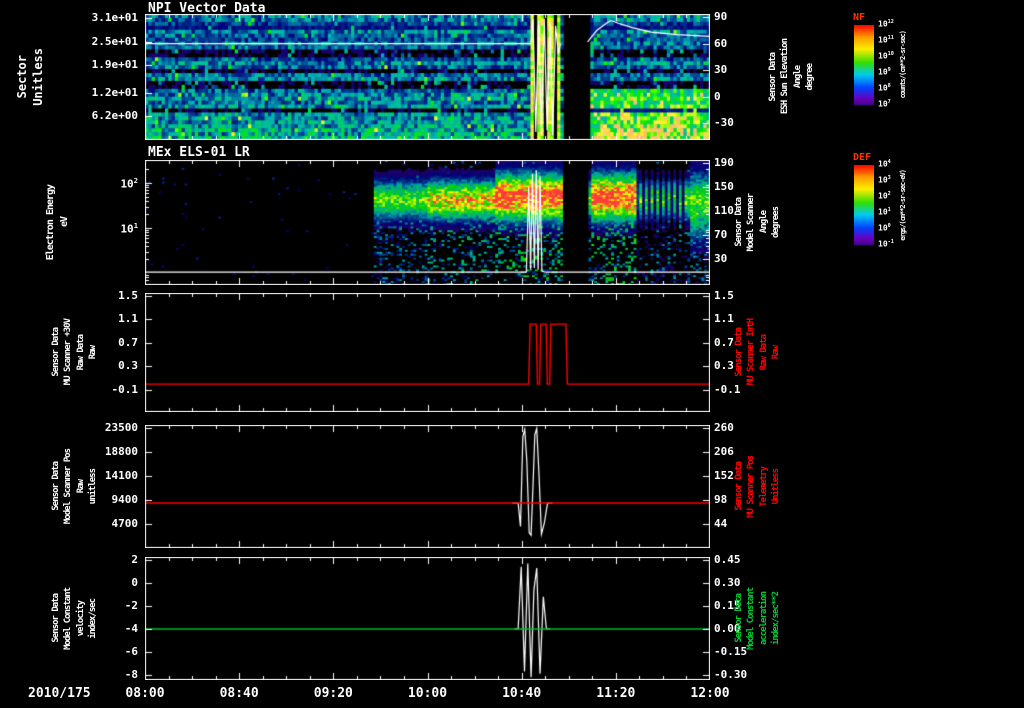 The image size is (1024, 708). I want to click on axis-label-line: Electron Energy, so click(50, 222).